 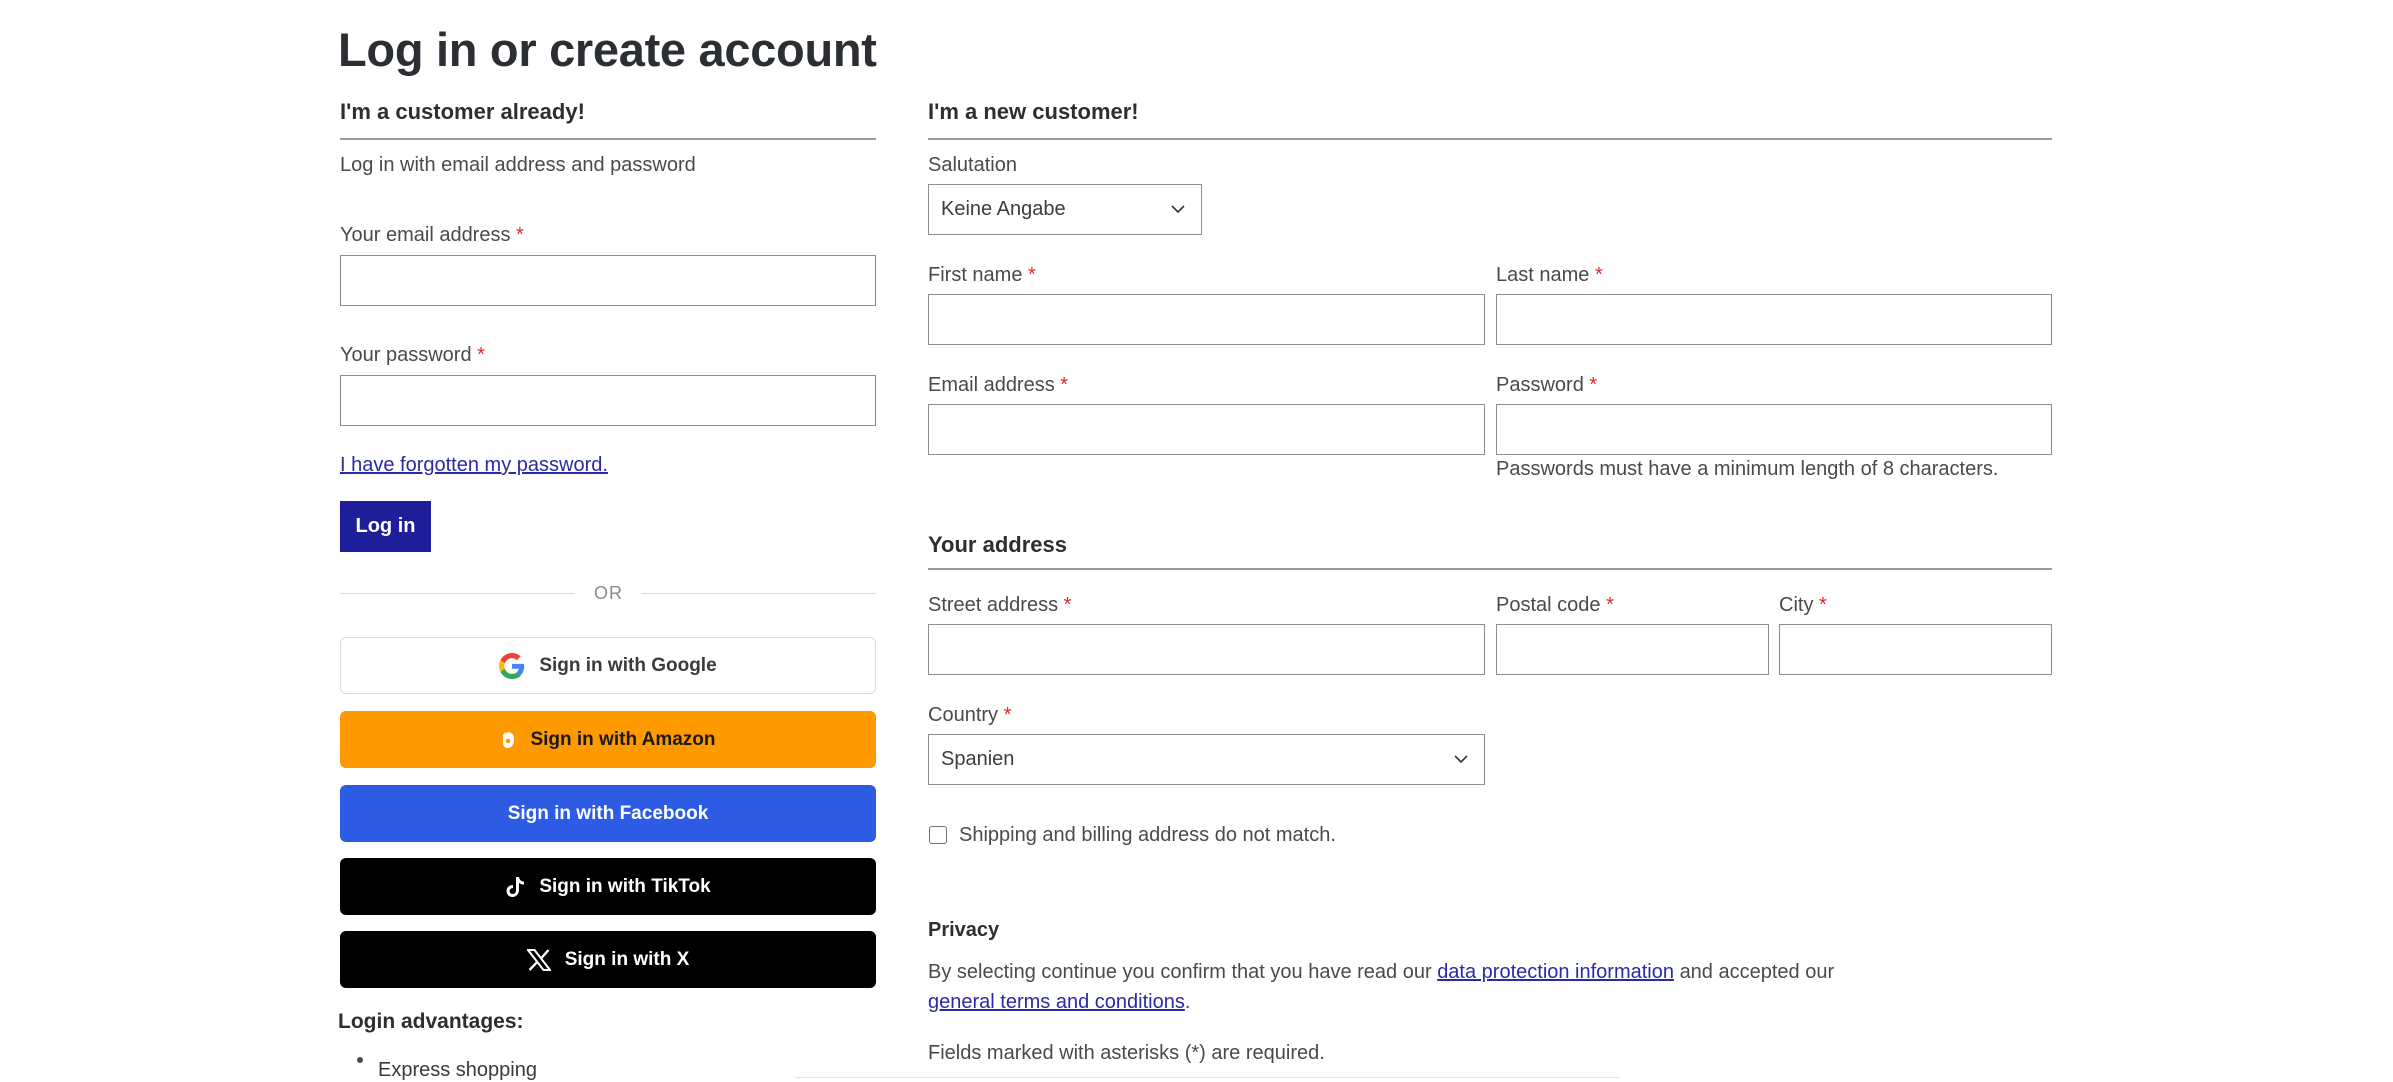 What do you see at coordinates (462, 111) in the screenshot?
I see `login-heading: I'm a customer already!` at bounding box center [462, 111].